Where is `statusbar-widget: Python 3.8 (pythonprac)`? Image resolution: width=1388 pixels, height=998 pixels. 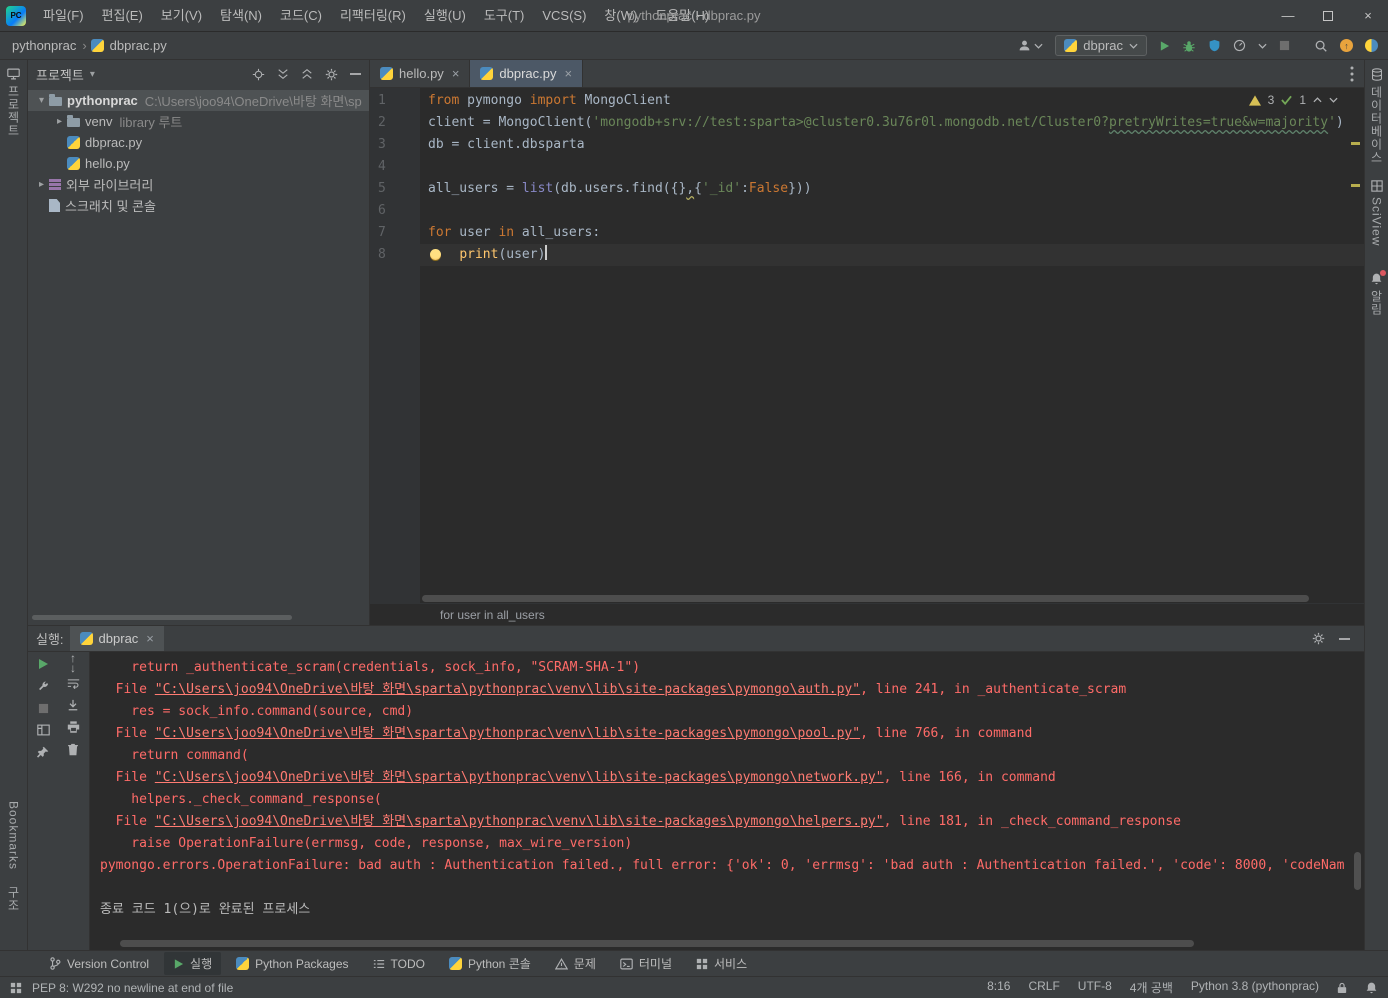 statusbar-widget: Python 3.8 (pythonprac) is located at coordinates (1255, 987).